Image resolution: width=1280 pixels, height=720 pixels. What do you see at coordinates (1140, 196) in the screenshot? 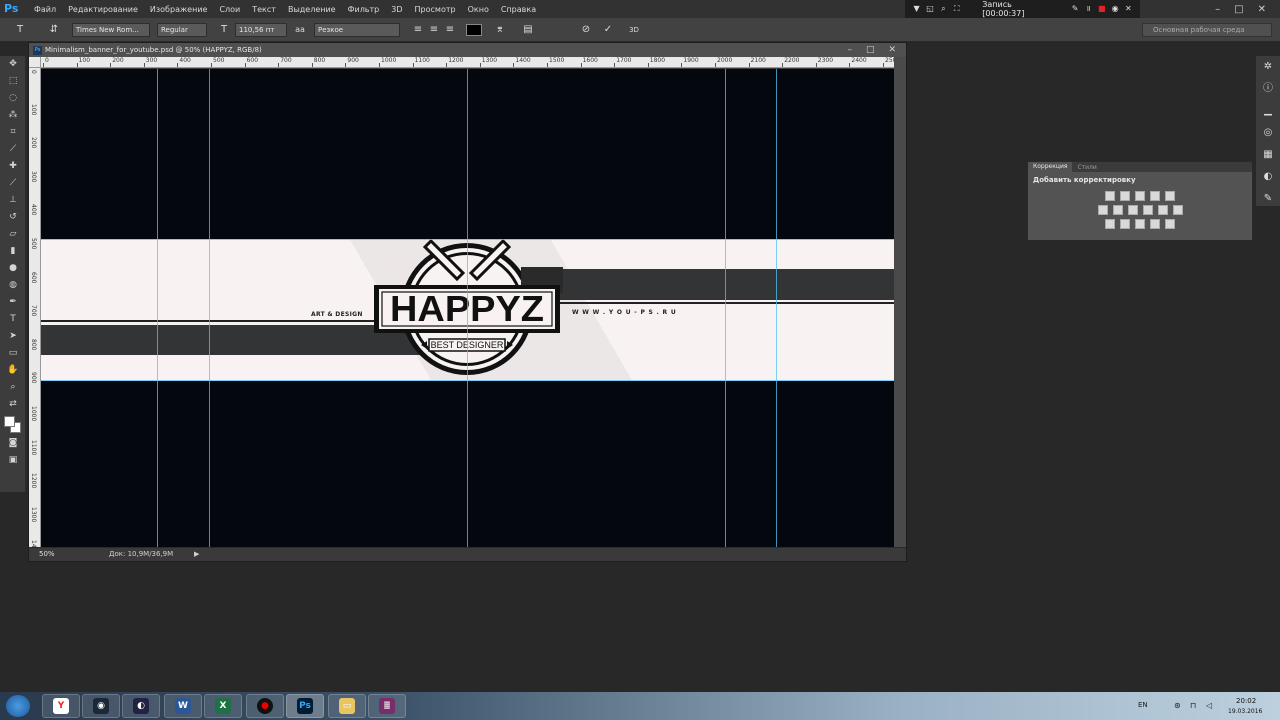
I see `curves-icon` at bounding box center [1140, 196].